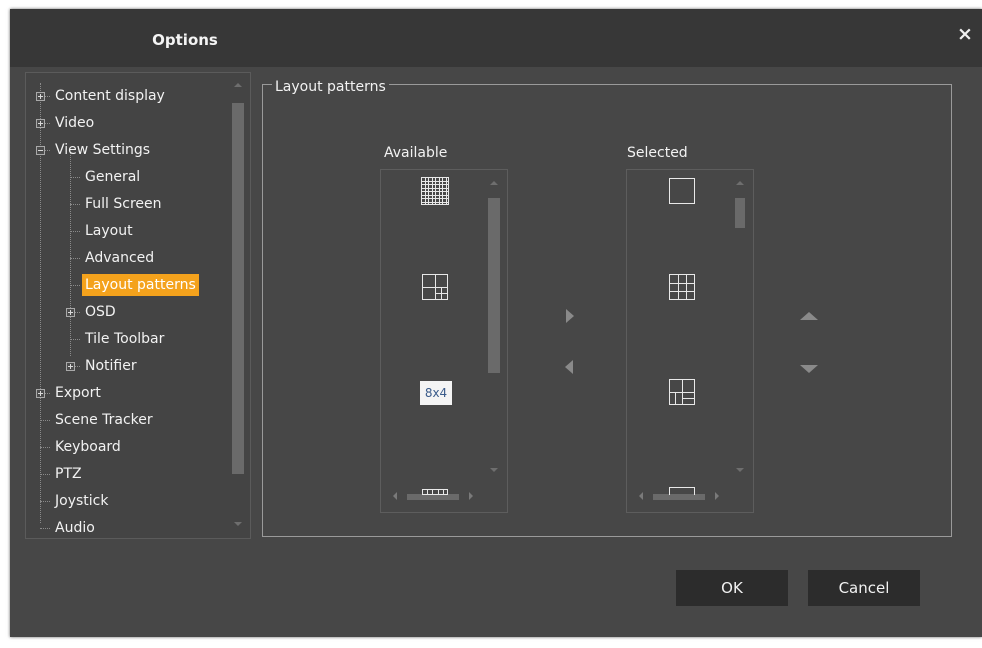  I want to click on available-scrollbar, so click(494, 329).